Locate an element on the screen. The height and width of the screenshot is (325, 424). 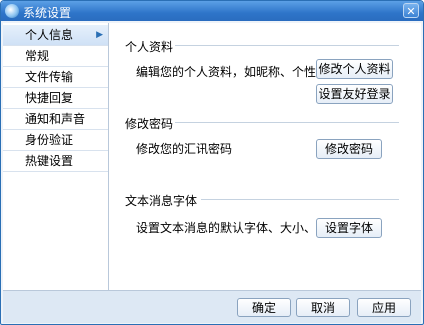
edit-profile-button: 修改个人资料 is located at coordinates (354, 69).